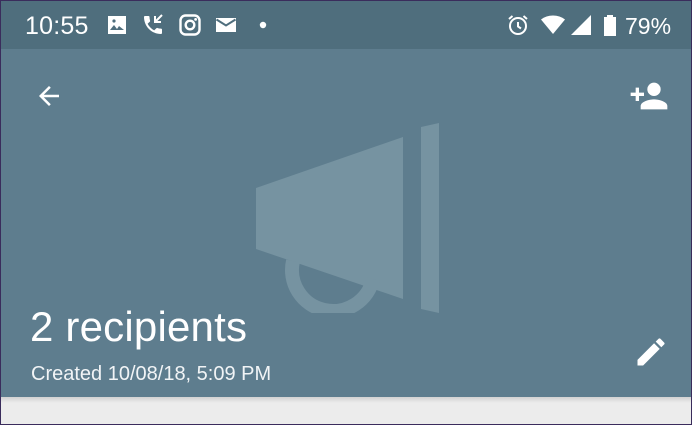 This screenshot has width=692, height=425. I want to click on edit-button, so click(651, 352).